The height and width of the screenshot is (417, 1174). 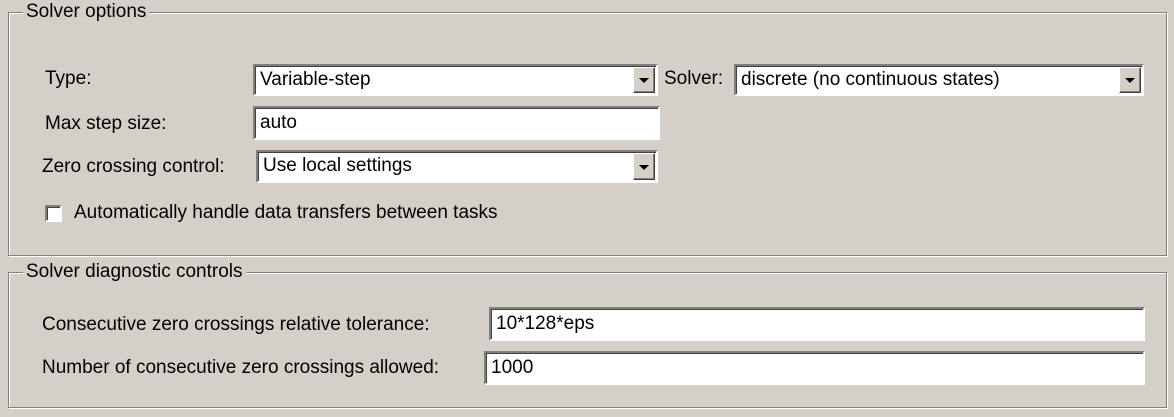 What do you see at coordinates (817, 324) in the screenshot?
I see `relative-tolerance-input` at bounding box center [817, 324].